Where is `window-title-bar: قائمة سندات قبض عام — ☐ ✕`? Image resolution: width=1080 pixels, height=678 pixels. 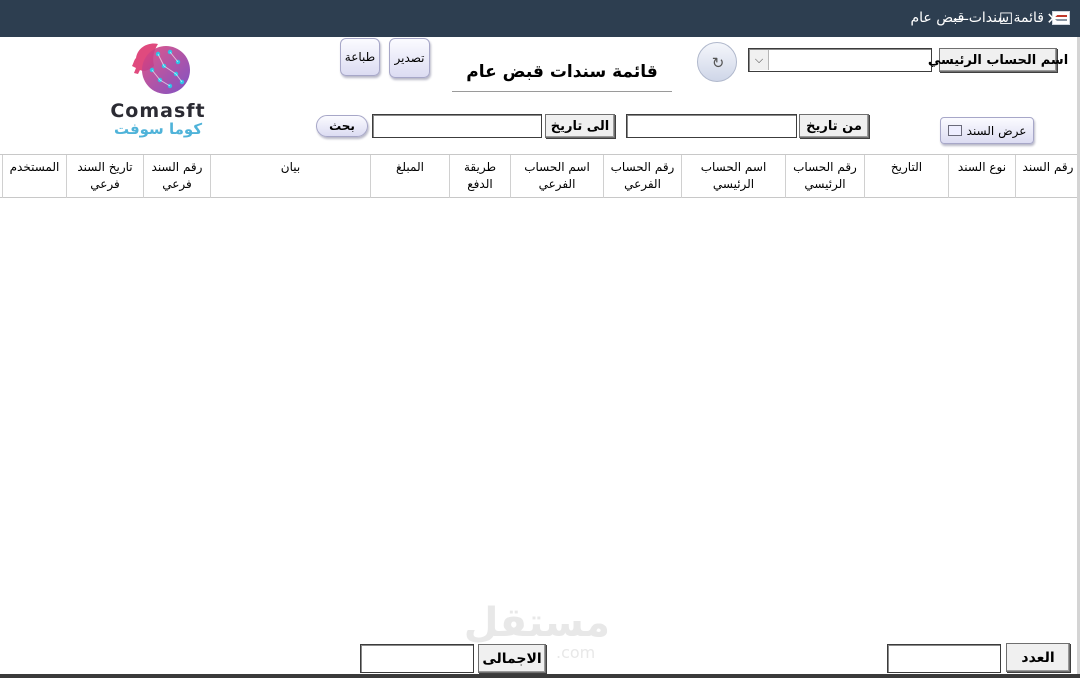 window-title-bar: قائمة سندات قبض عام — ☐ ✕ is located at coordinates (540, 18).